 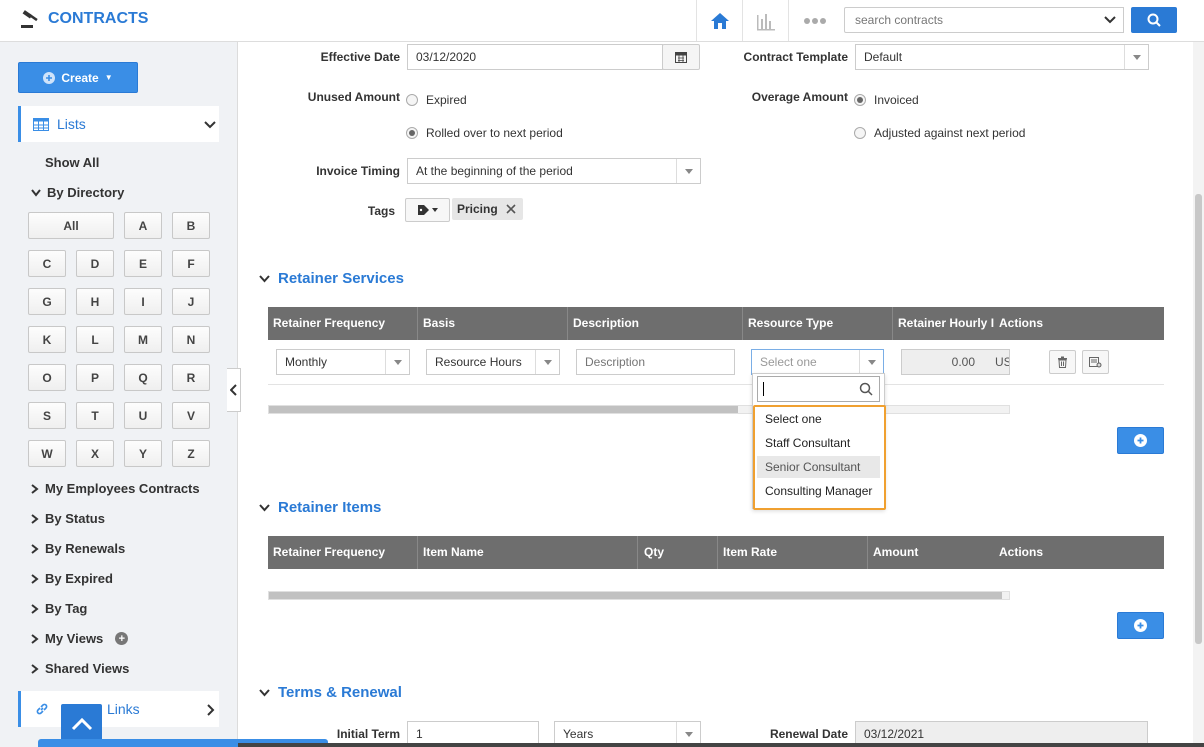 What do you see at coordinates (143, 339) in the screenshot?
I see `directory-letter-m: M` at bounding box center [143, 339].